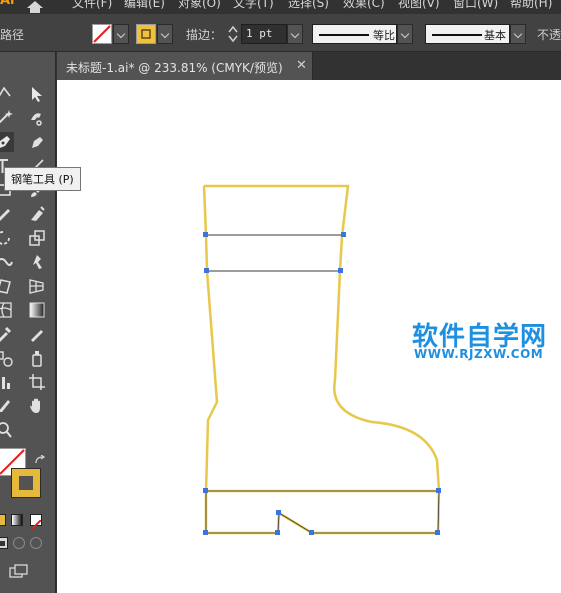  Describe the element at coordinates (308, 5) in the screenshot. I see `menu-select: 选择(S)` at that location.